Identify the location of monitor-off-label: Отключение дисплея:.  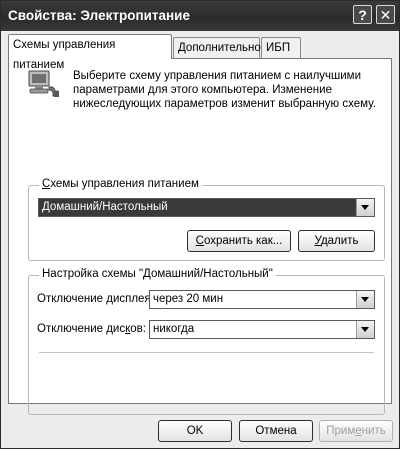
(95, 299).